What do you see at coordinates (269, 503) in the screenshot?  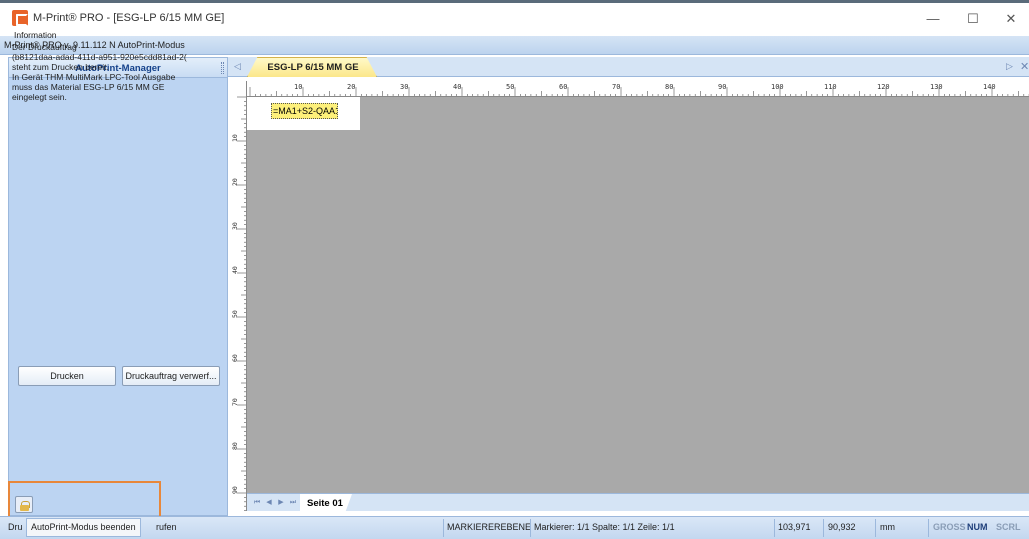 I see `prev-page-icon: ◀` at bounding box center [269, 503].